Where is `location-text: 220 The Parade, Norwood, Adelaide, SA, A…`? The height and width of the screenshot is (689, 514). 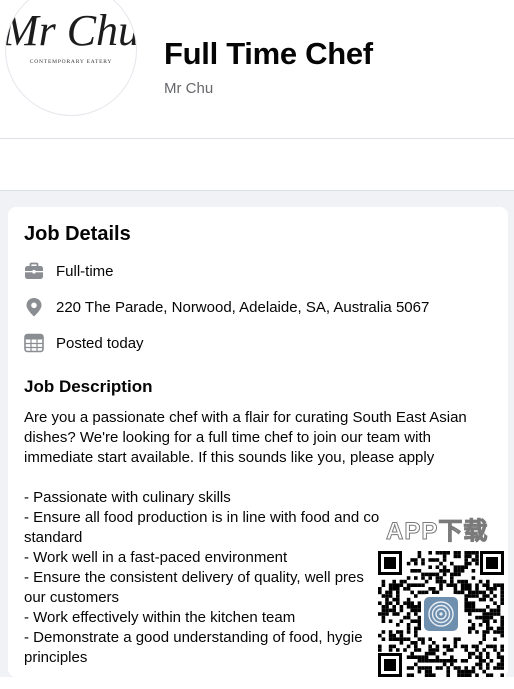 location-text: 220 The Parade, Norwood, Adelaide, SA, A… is located at coordinates (242, 307).